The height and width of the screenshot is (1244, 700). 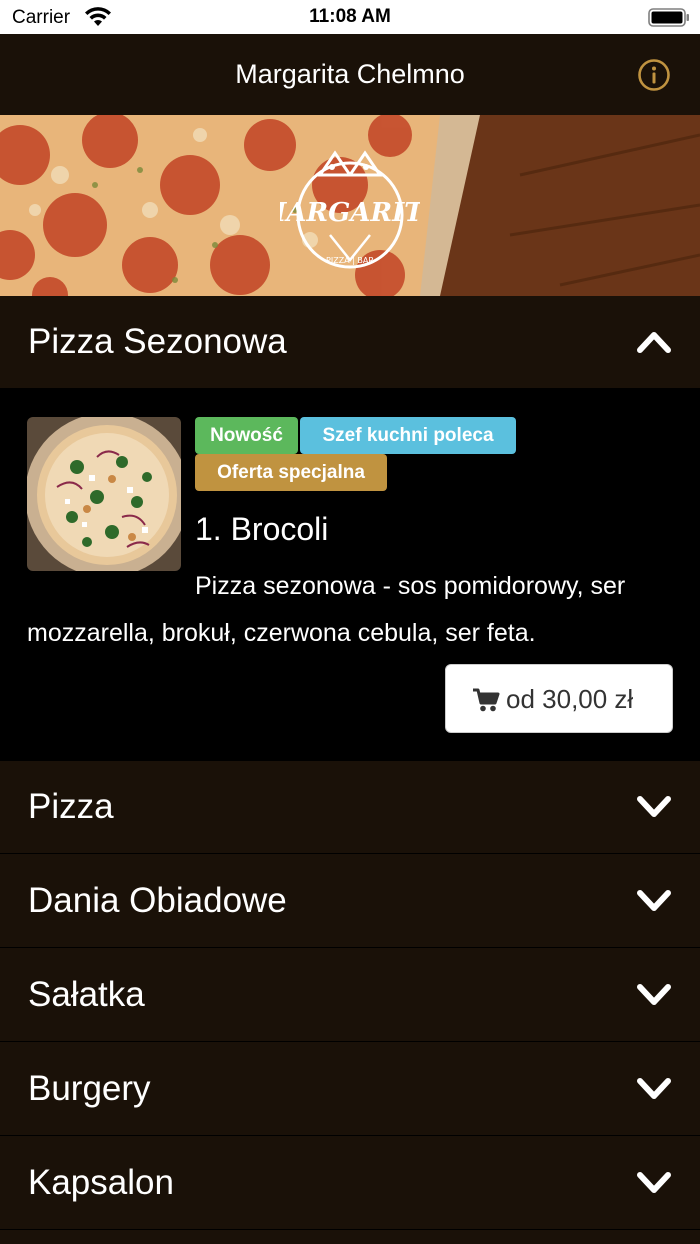 What do you see at coordinates (262, 529) in the screenshot?
I see `item-title: 1. Brocoli` at bounding box center [262, 529].